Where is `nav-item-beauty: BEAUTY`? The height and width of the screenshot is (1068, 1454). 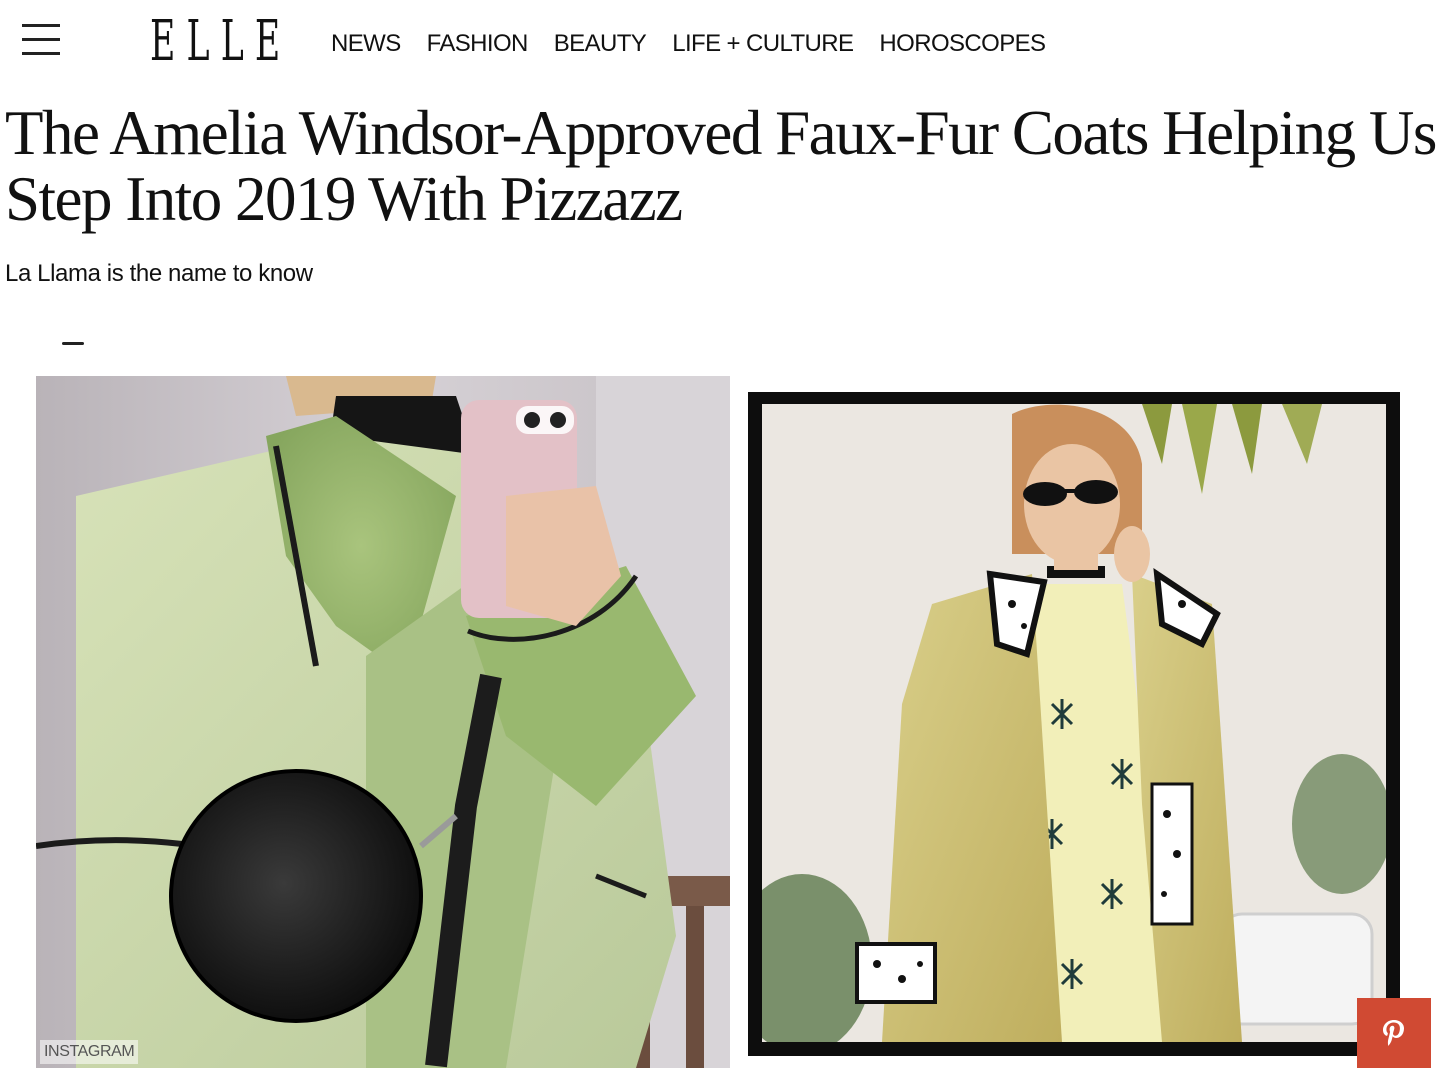
nav-item-beauty: BEAUTY is located at coordinates (600, 44).